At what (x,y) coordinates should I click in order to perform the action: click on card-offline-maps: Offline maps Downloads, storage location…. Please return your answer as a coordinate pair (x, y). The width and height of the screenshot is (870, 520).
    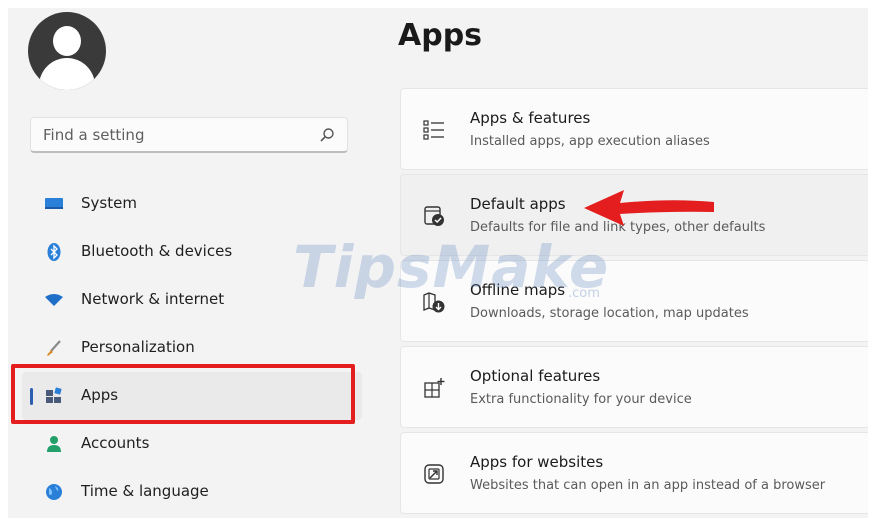
    Looking at the image, I should click on (634, 301).